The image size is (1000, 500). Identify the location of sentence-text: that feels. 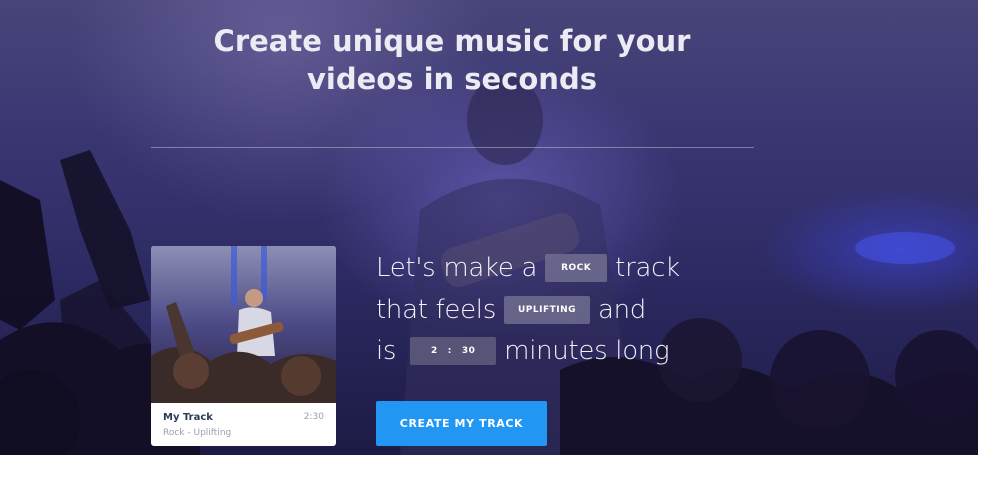
(436, 310).